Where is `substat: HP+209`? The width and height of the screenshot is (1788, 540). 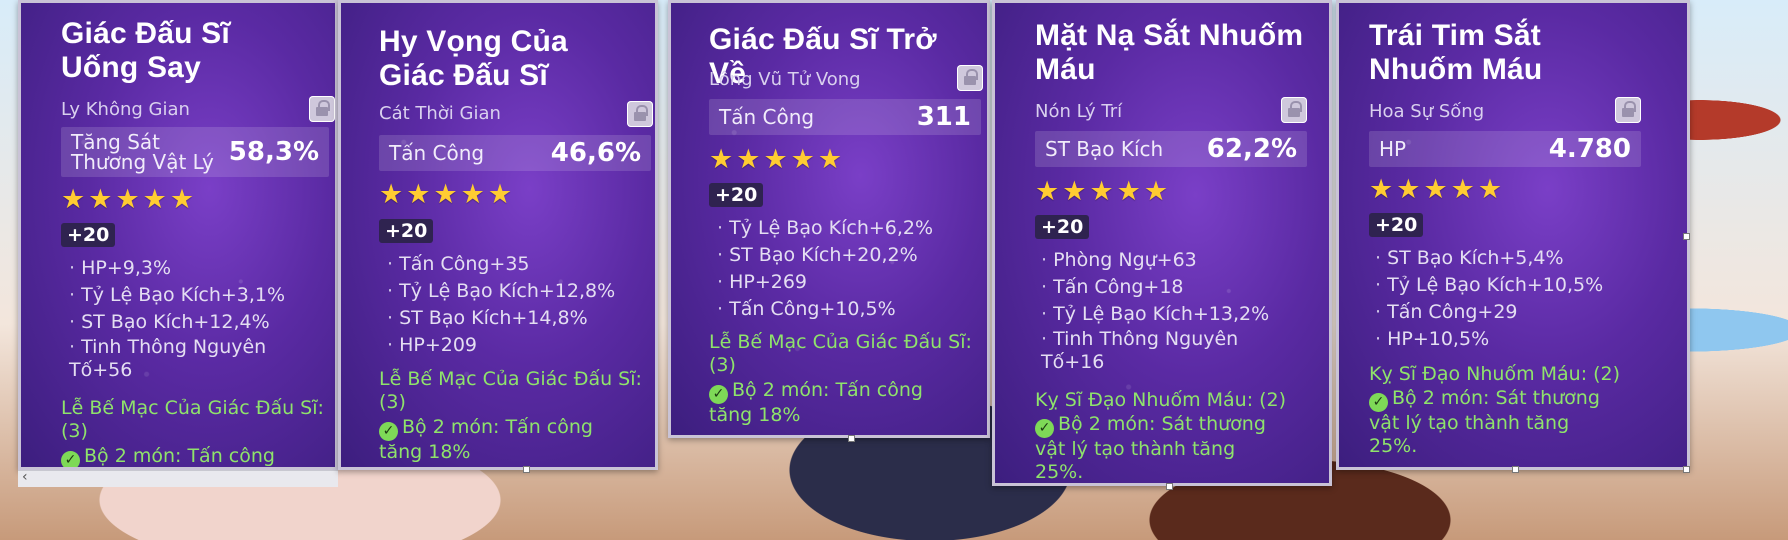 substat: HP+209 is located at coordinates (517, 345).